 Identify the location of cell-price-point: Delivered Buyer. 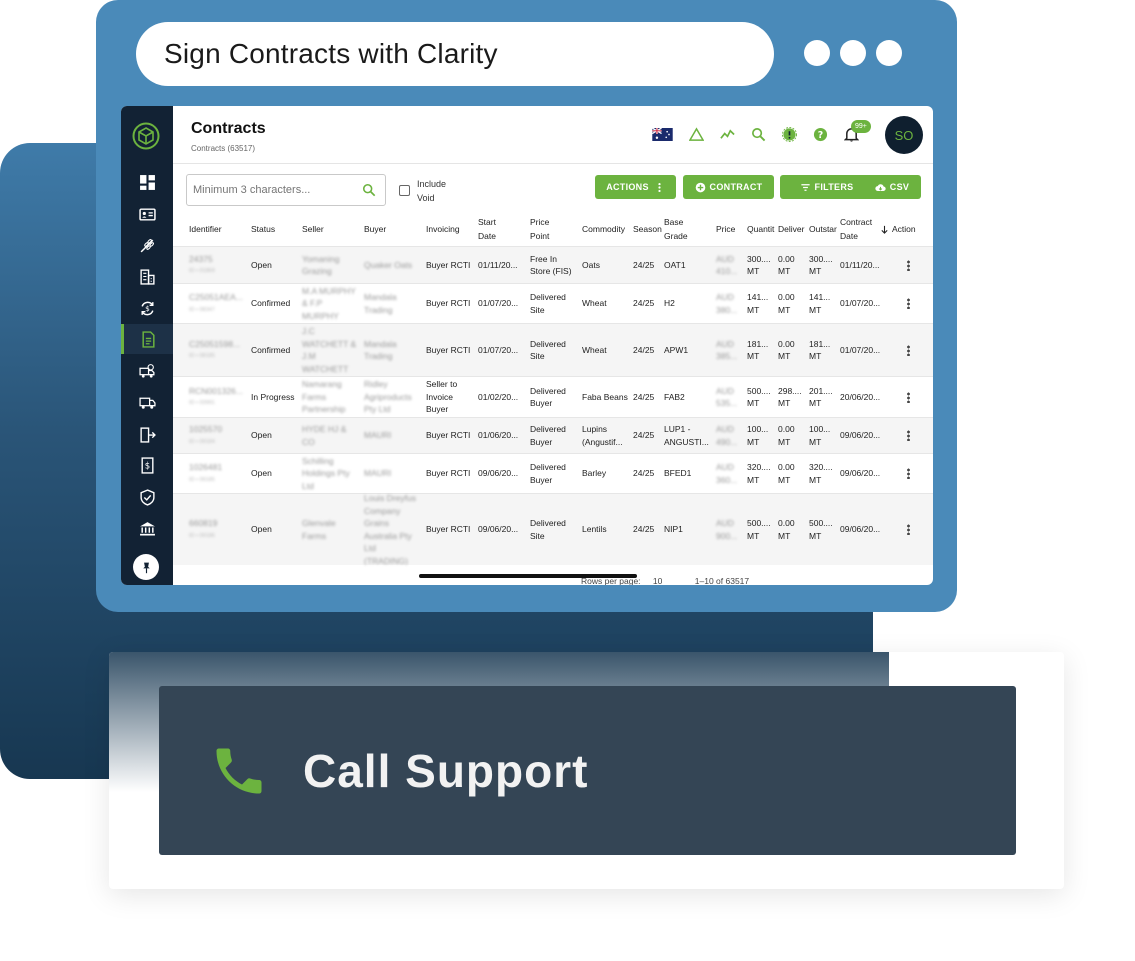
(554, 397).